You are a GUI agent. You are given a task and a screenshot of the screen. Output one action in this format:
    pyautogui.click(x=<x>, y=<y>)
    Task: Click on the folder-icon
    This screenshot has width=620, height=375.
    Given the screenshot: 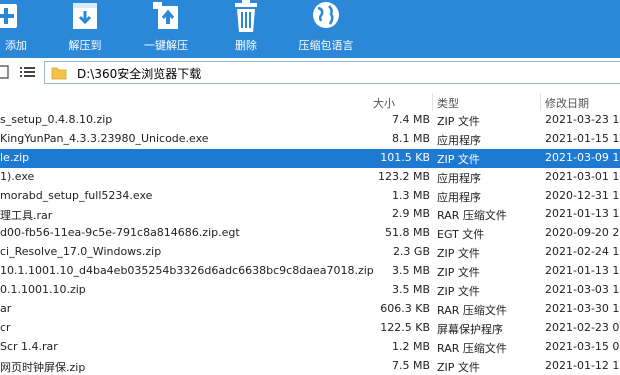 What is the action you would take?
    pyautogui.click(x=59, y=73)
    